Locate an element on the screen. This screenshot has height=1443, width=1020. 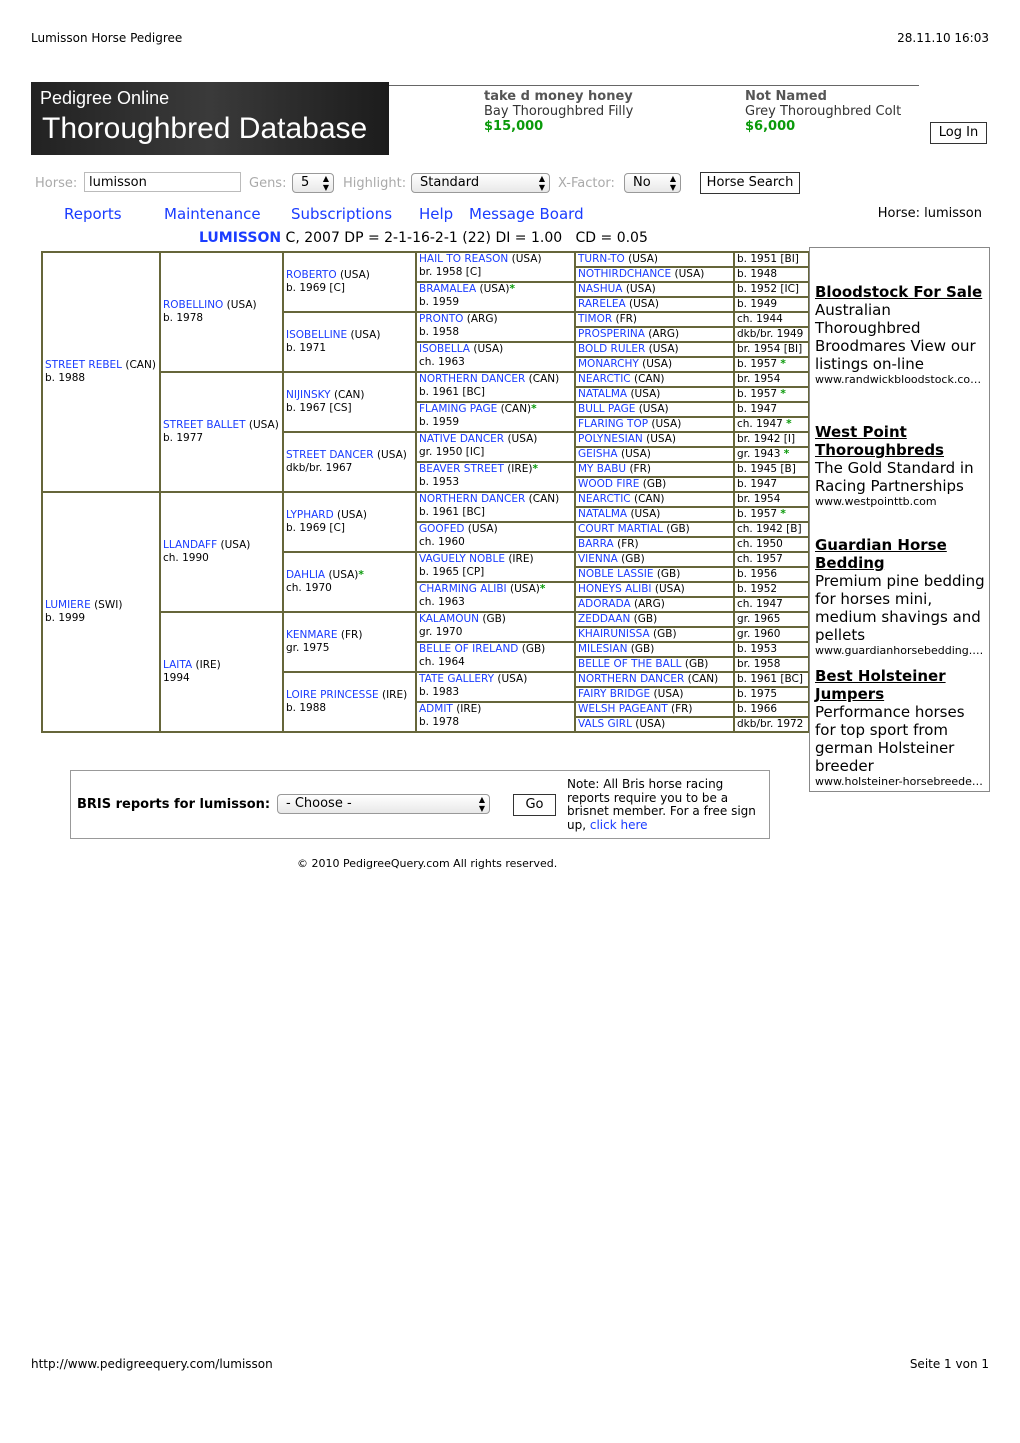
horse-link: POLYNESIAN is located at coordinates (610, 439).